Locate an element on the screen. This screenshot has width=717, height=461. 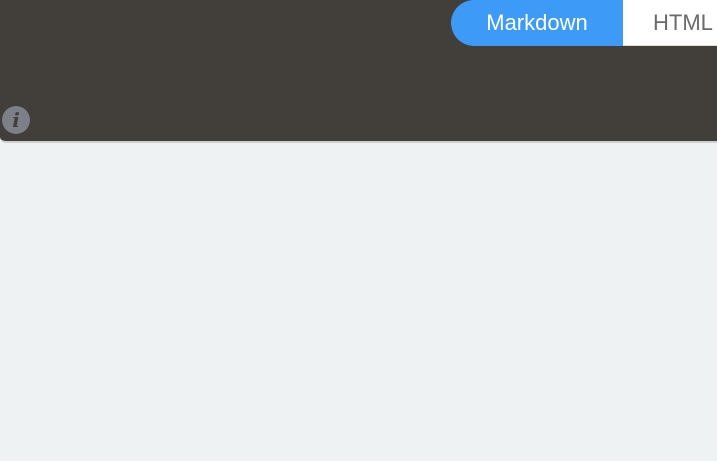
html-tab: HTML is located at coordinates (670, 23).